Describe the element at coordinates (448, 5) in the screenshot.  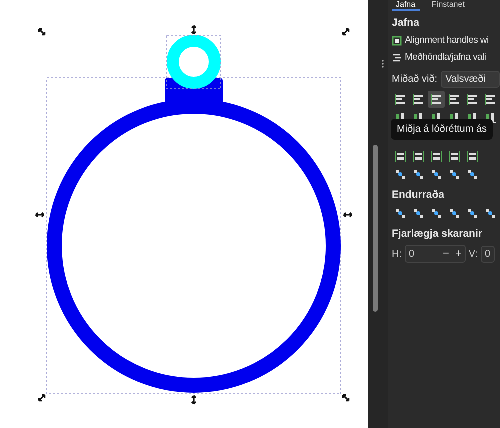
I see `panel-tab: Fínstanet` at that location.